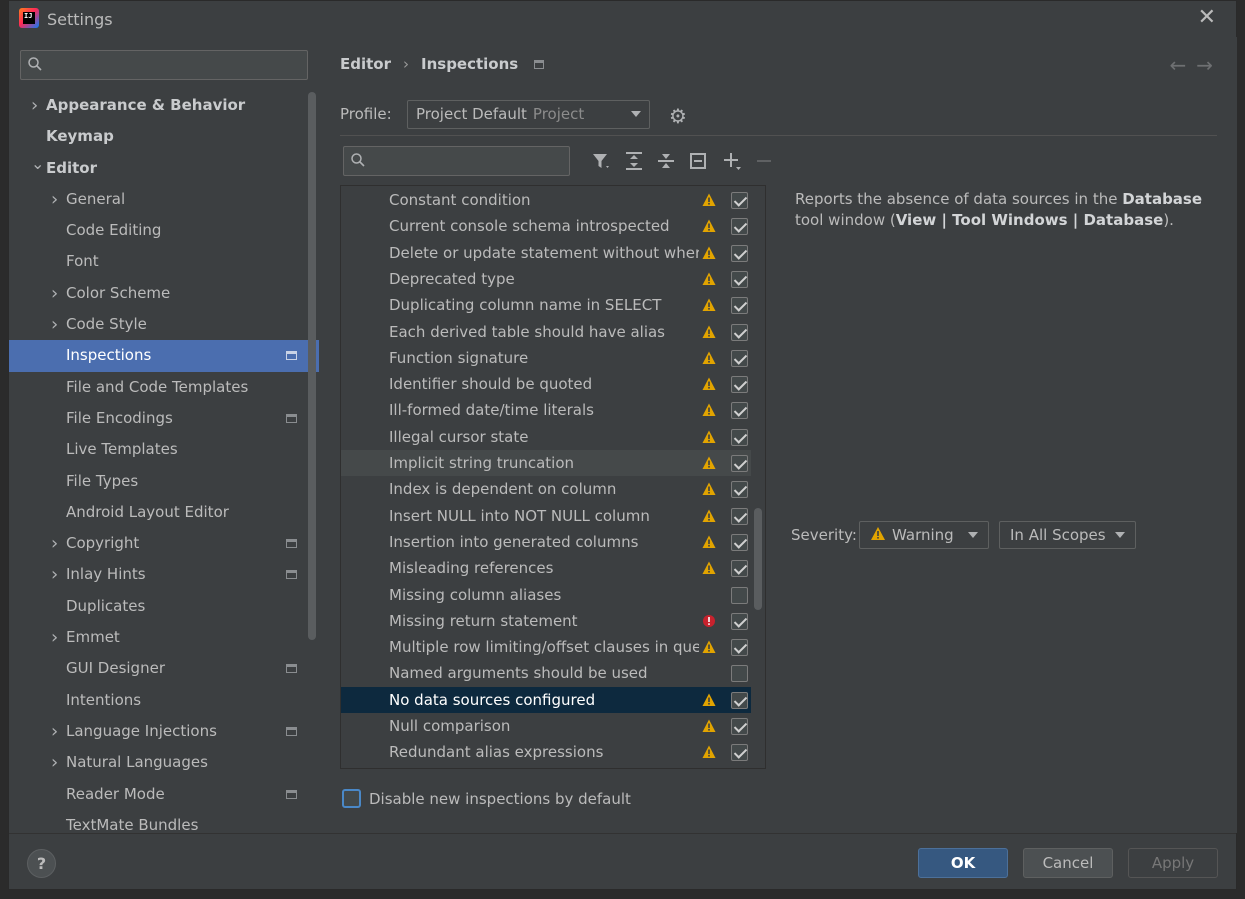 Image resolution: width=1245 pixels, height=899 pixels. What do you see at coordinates (546, 752) in the screenshot?
I see `inspection-row: Redundant alias expressions` at bounding box center [546, 752].